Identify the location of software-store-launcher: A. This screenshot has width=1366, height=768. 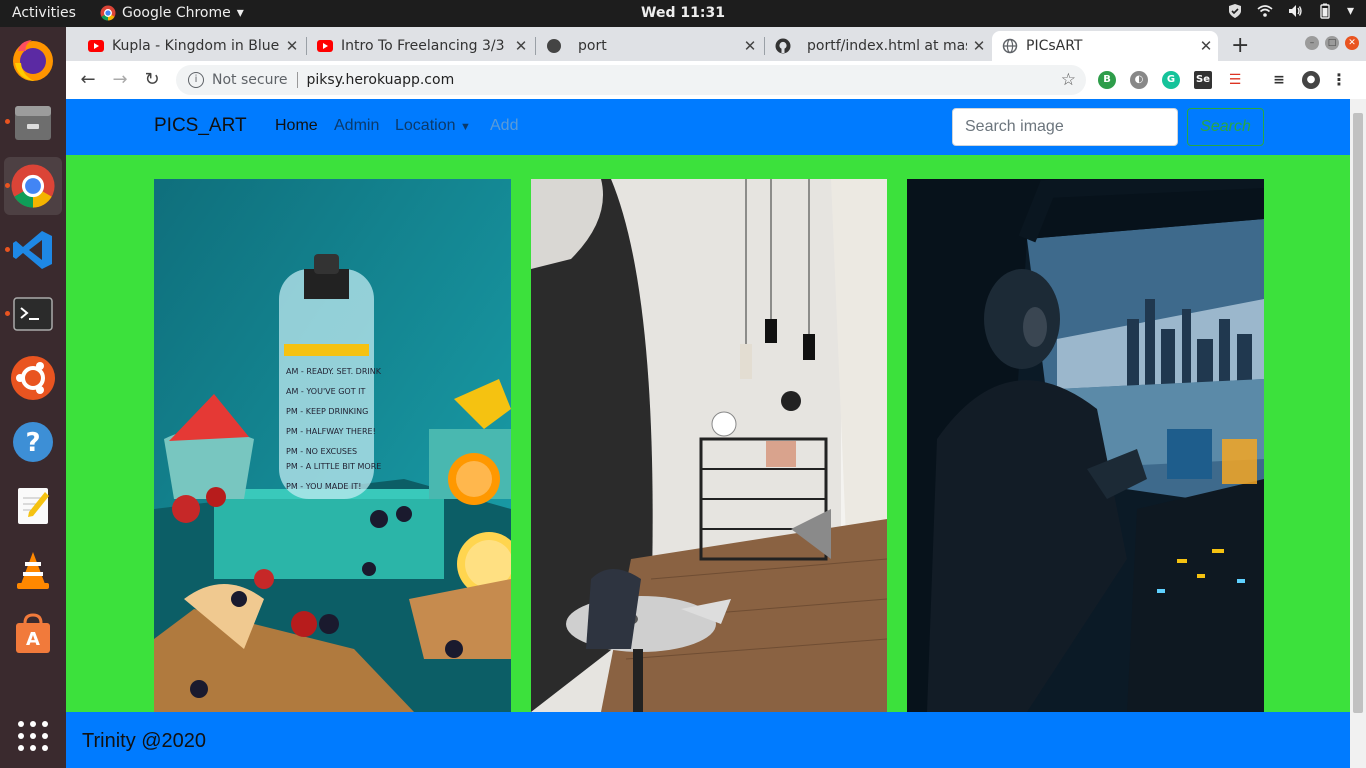
(33, 634).